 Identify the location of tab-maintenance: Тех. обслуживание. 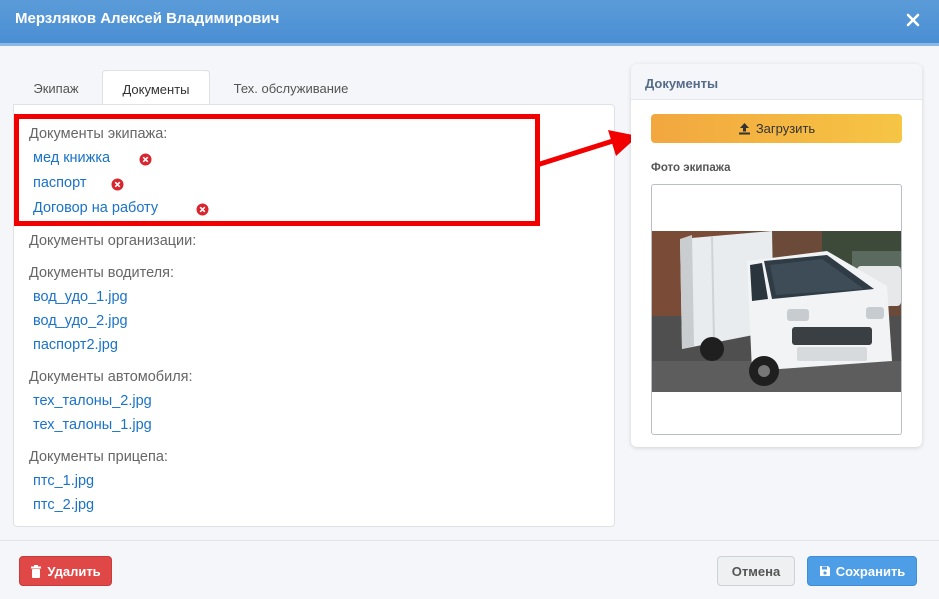
(291, 87).